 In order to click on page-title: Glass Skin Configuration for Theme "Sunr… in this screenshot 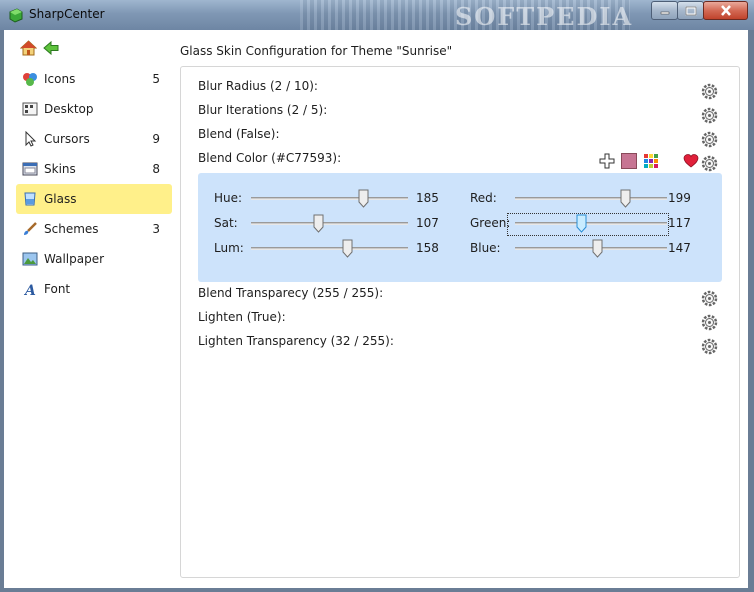, I will do `click(316, 51)`.